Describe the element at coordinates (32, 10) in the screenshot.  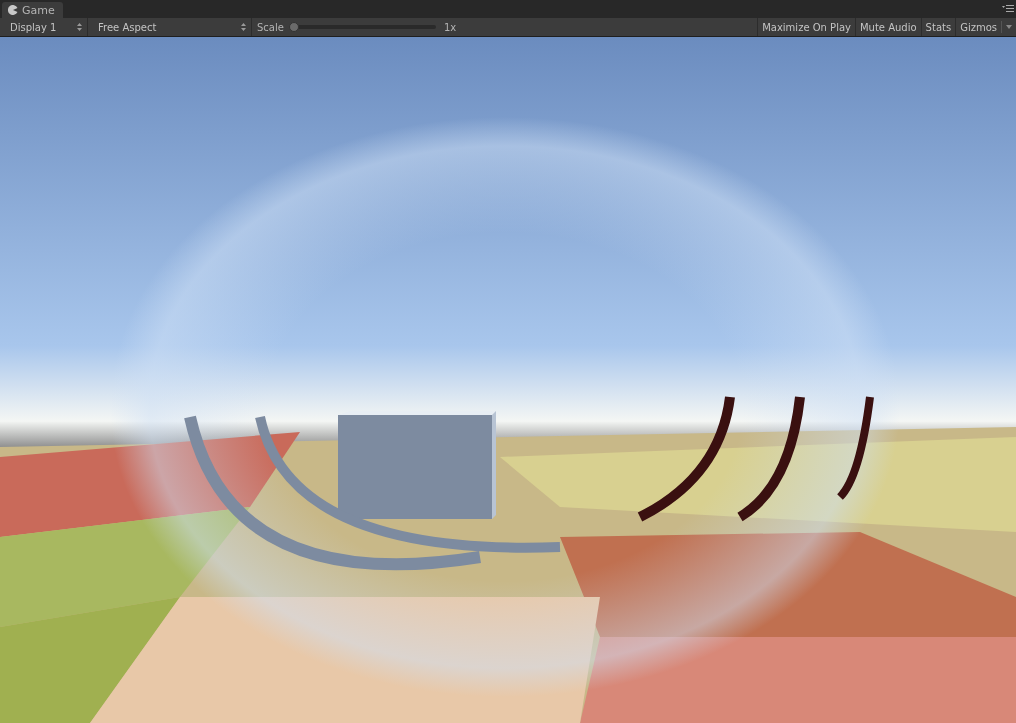
I see `game-tab: Game` at that location.